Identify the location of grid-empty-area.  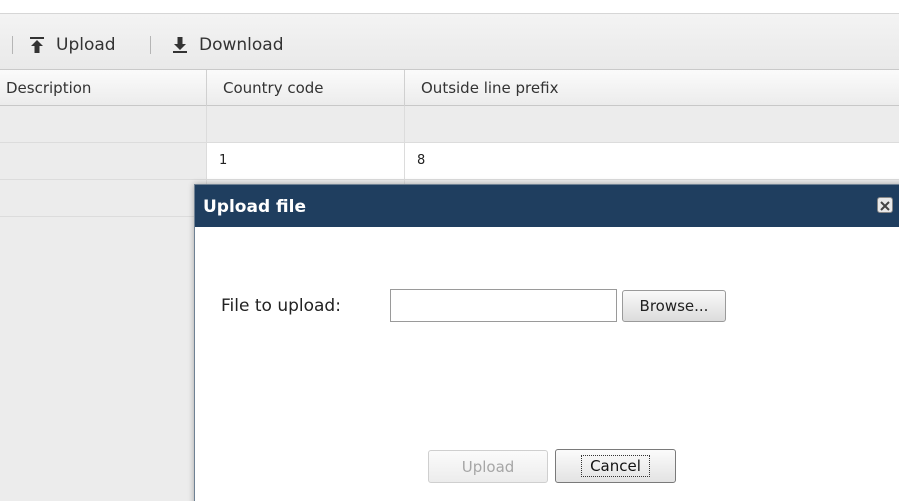
(103, 359).